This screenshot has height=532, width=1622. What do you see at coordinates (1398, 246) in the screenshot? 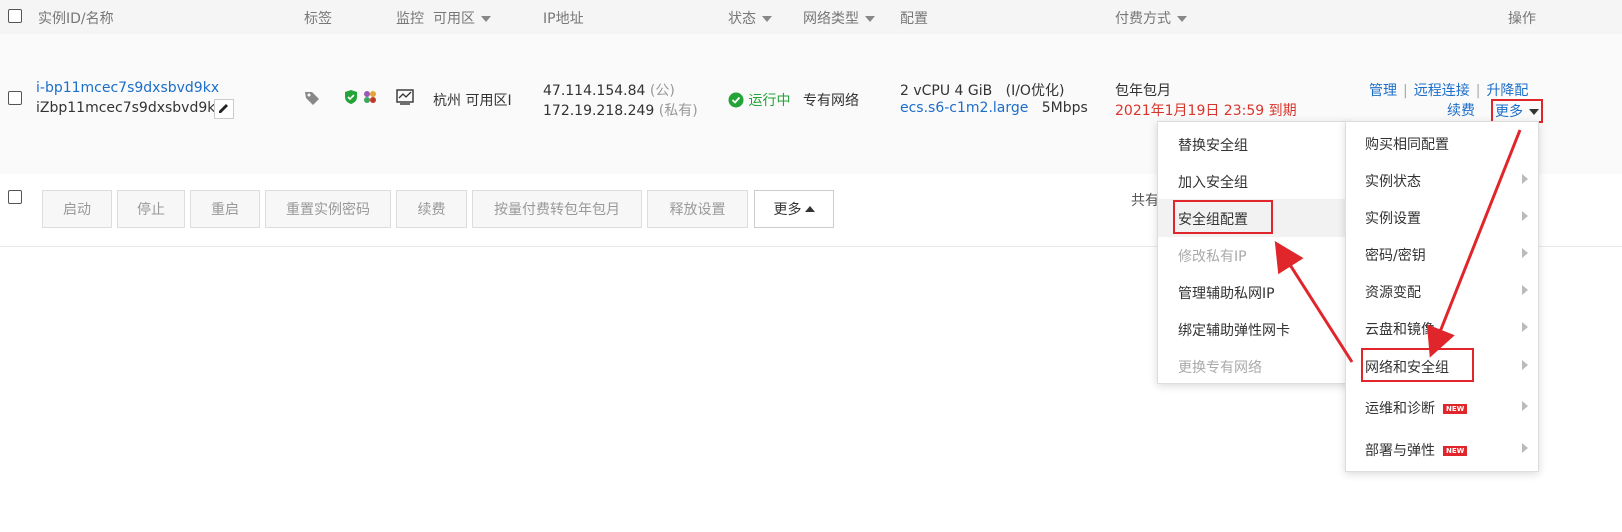
I see `annotation-arrows` at bounding box center [1398, 246].